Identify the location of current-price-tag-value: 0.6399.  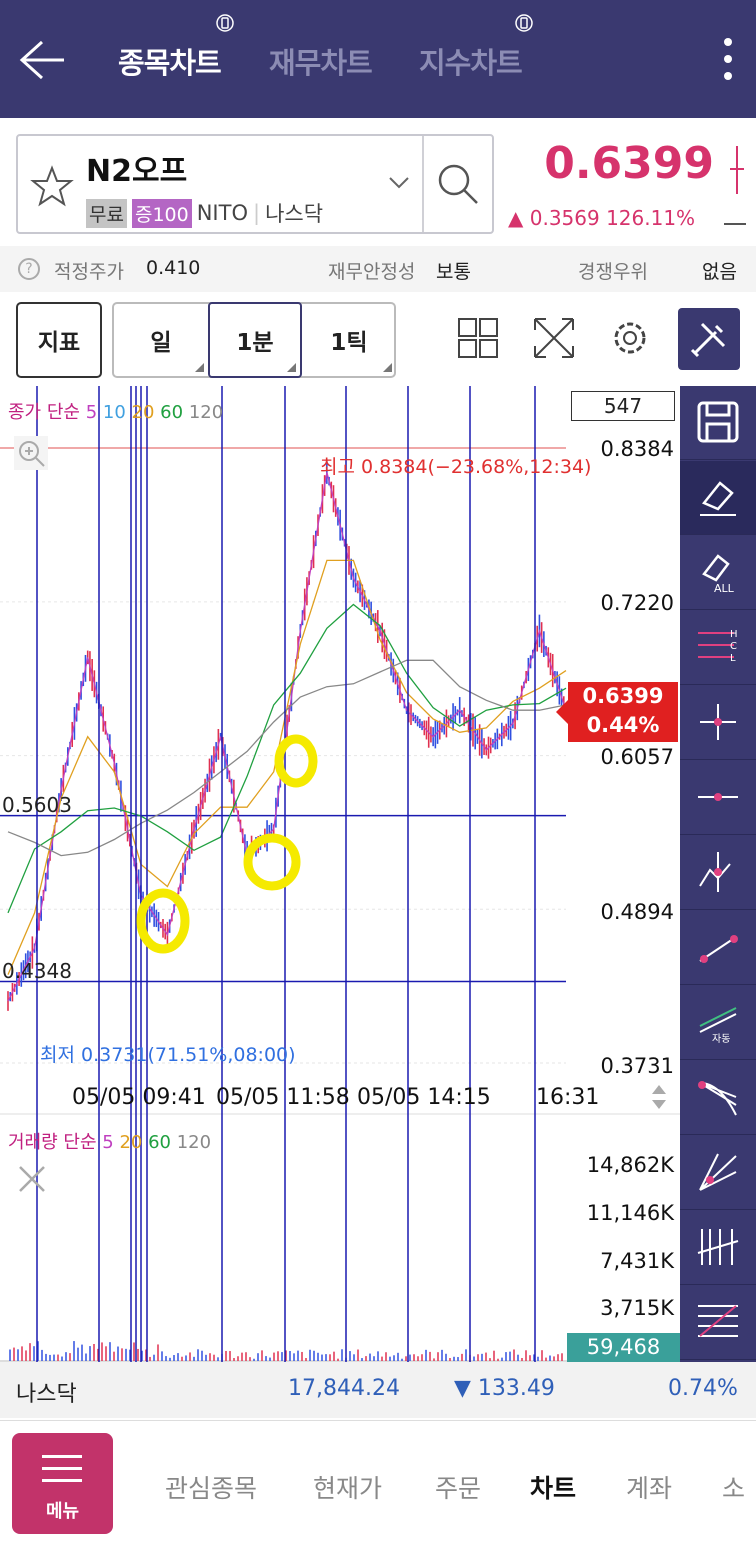
(623, 696).